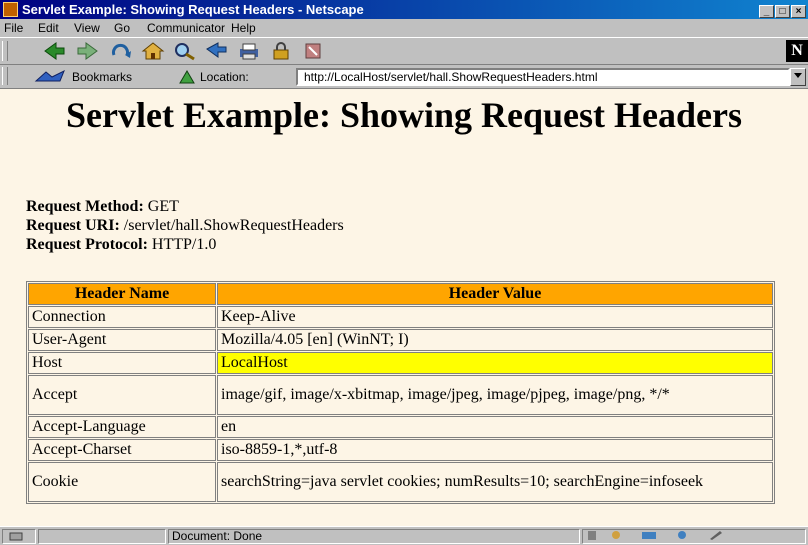  I want to click on navigator-icon, so click(616, 535).